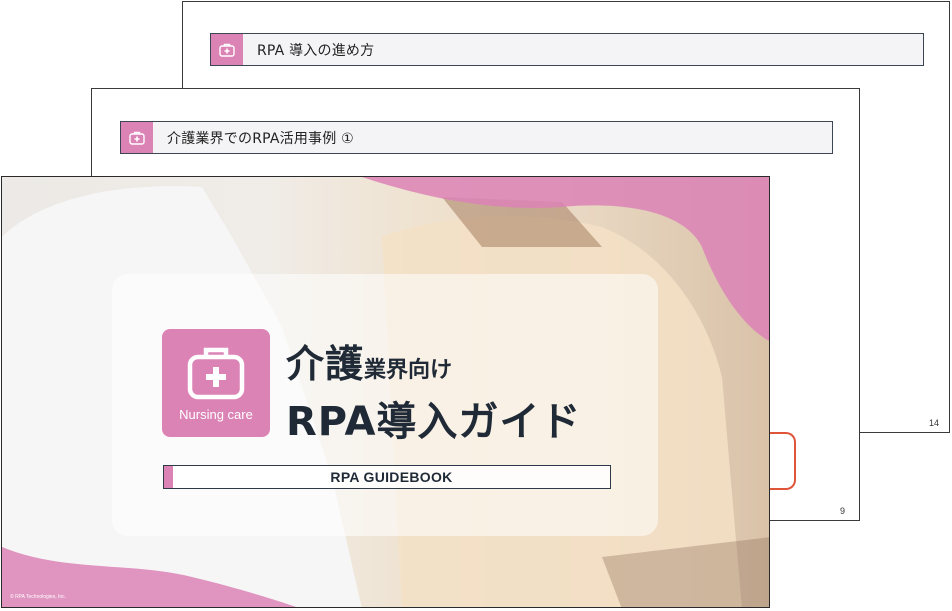 The width and height of the screenshot is (952, 611). I want to click on cover-title-line1: 介護業界向け, so click(369, 360).